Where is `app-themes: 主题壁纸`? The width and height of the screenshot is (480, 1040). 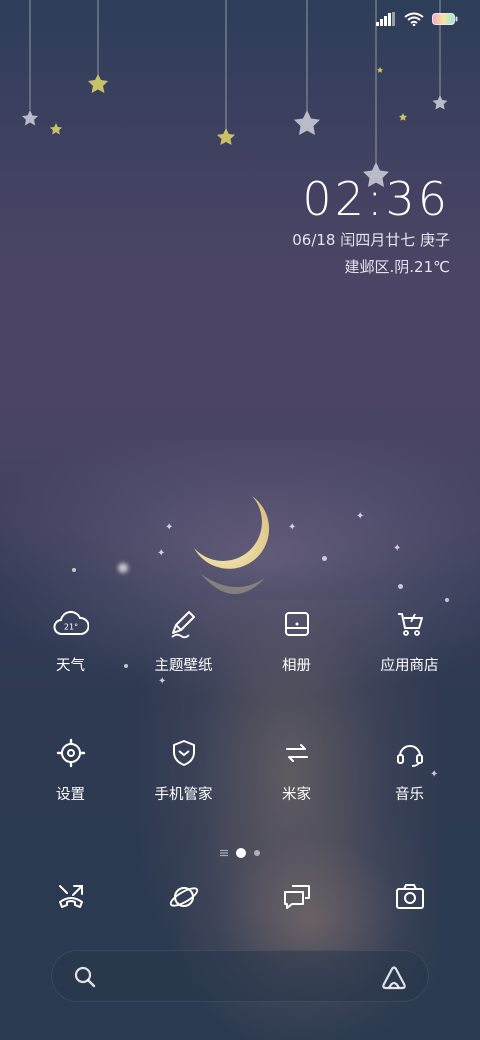 app-themes: 主题壁纸 is located at coordinates (183, 639).